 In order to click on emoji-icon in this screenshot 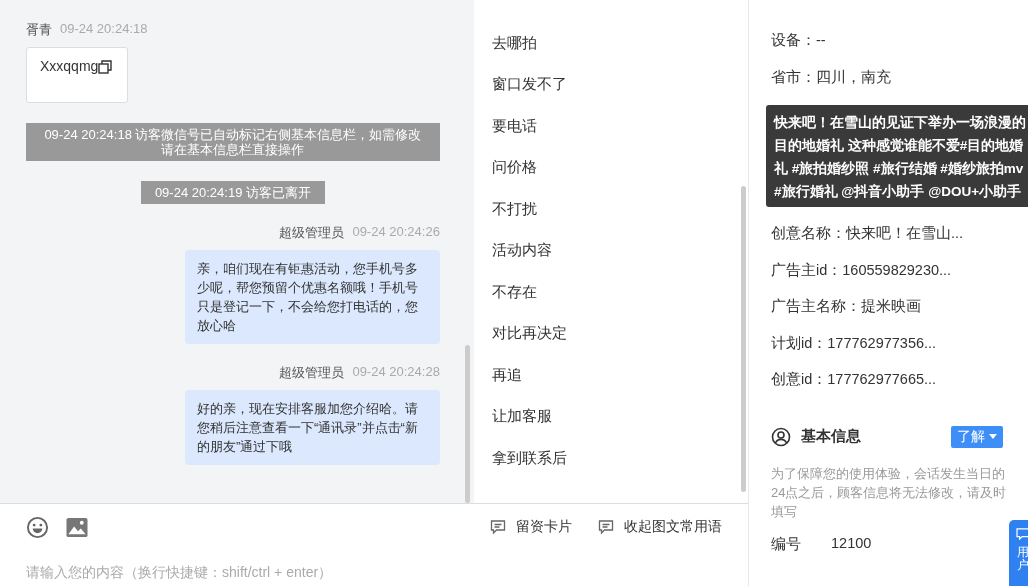, I will do `click(37, 527)`.